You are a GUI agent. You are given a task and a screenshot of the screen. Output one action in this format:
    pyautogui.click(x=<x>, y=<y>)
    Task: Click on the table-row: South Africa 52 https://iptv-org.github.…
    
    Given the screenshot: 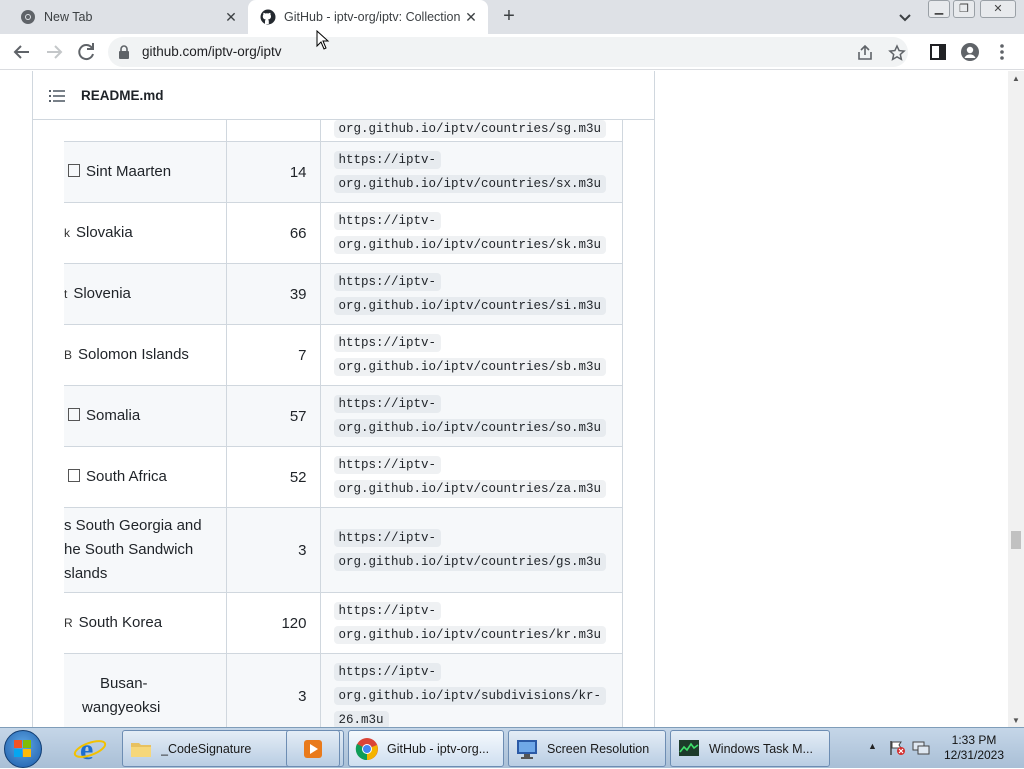 What is the action you would take?
    pyautogui.click(x=343, y=477)
    